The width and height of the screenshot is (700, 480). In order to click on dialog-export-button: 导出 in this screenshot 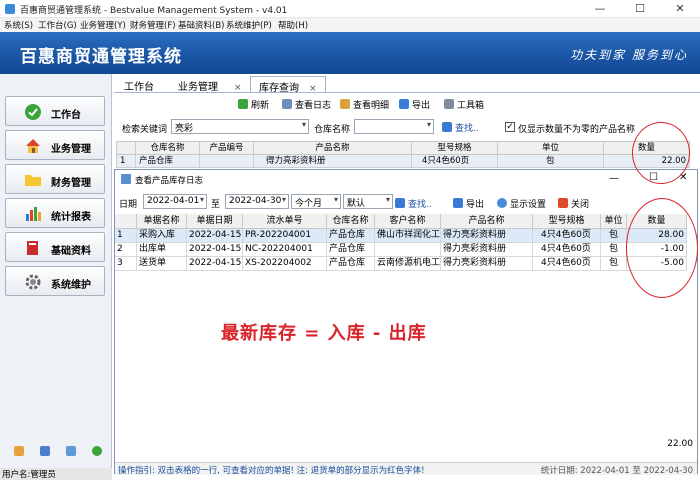, I will do `click(468, 203)`.